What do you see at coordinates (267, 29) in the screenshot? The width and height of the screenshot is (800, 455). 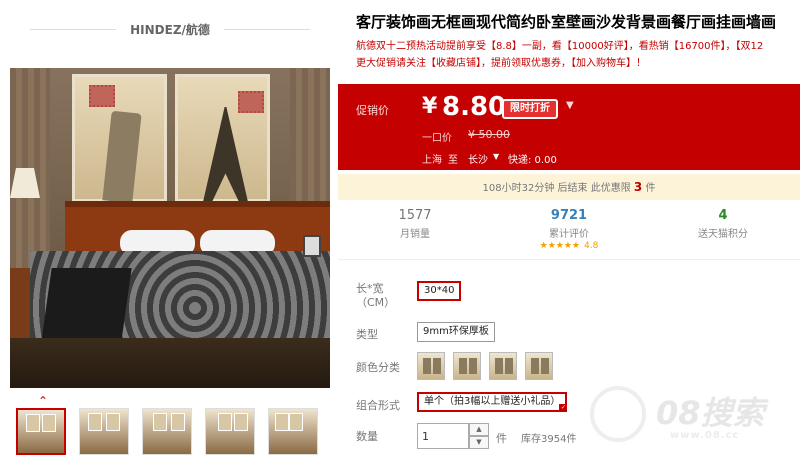 I see `brand-divider-right` at bounding box center [267, 29].